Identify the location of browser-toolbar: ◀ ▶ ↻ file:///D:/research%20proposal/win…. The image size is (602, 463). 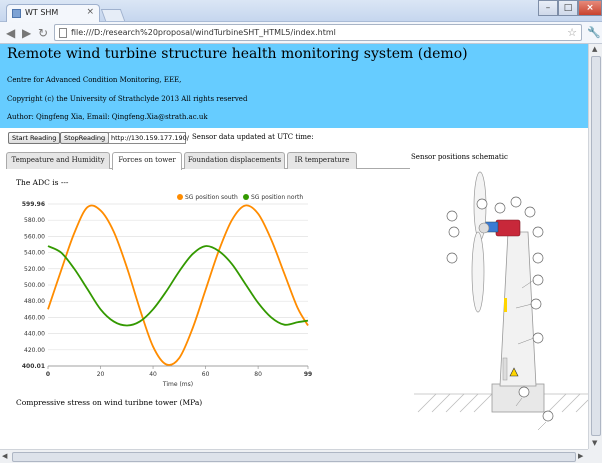
(301, 33).